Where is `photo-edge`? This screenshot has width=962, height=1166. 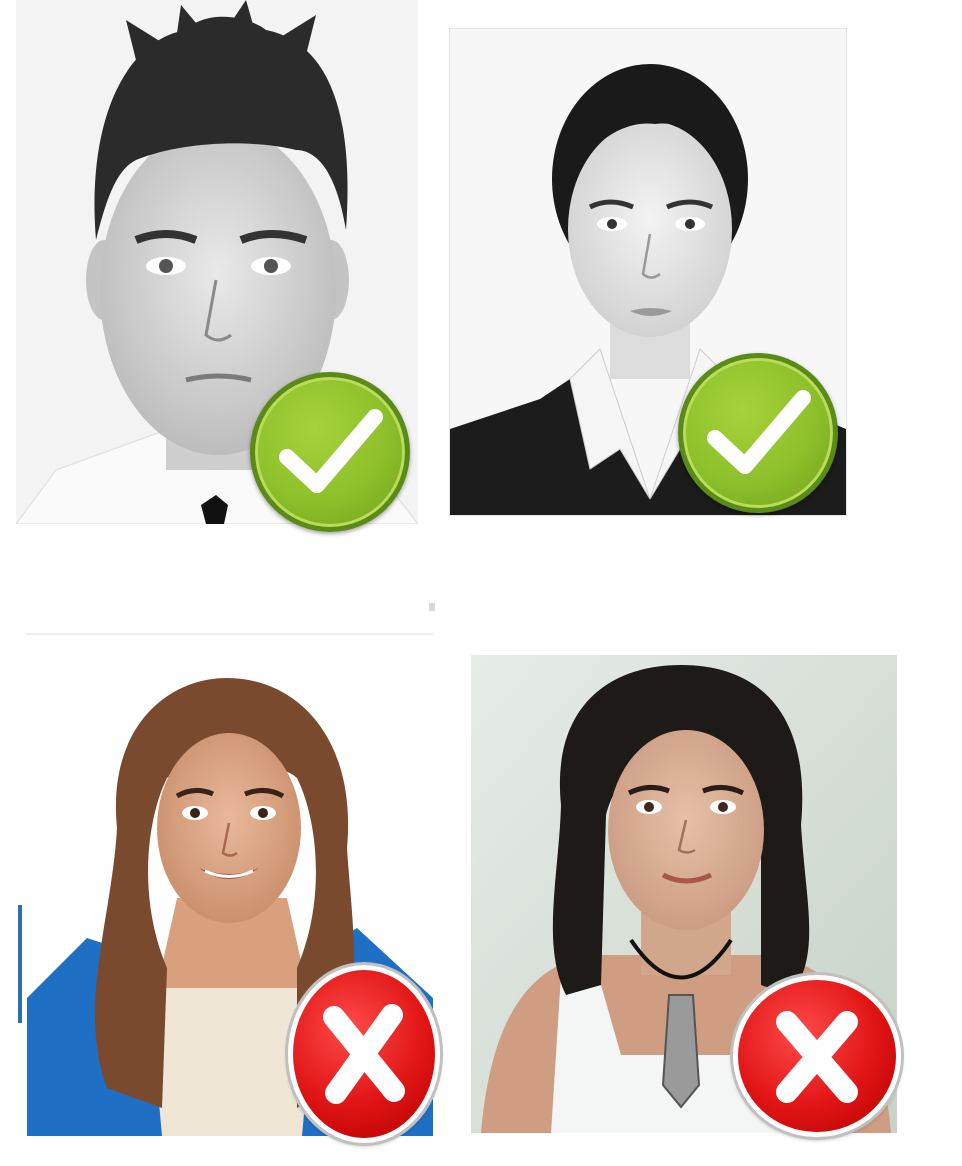
photo-edge is located at coordinates (20, 964).